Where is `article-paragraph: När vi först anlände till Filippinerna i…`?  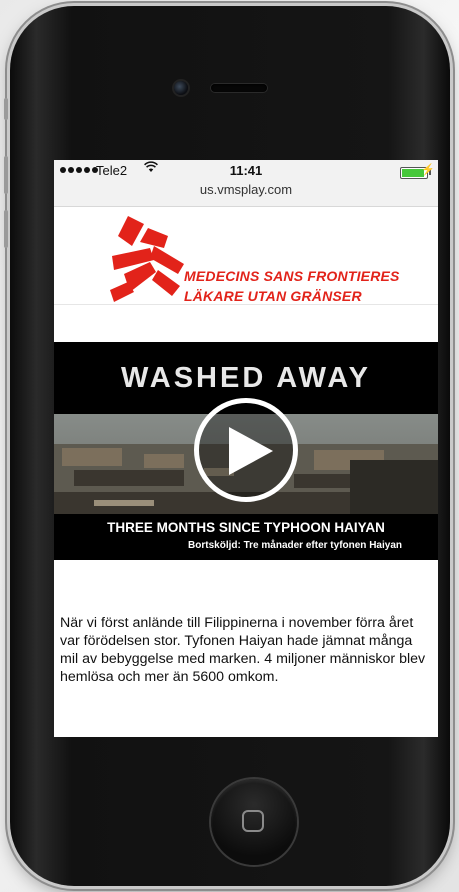
article-paragraph: När vi först anlände till Filippinerna i… is located at coordinates (243, 650).